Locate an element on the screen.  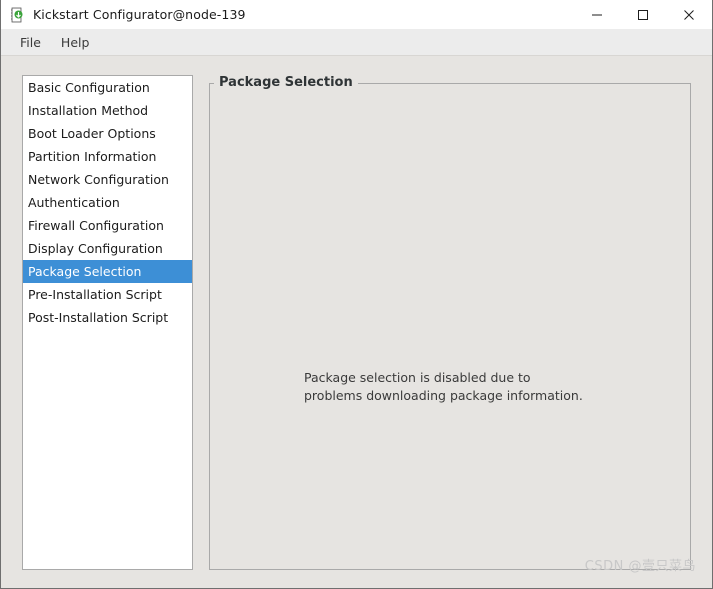
menu-item-file: File is located at coordinates (30, 42).